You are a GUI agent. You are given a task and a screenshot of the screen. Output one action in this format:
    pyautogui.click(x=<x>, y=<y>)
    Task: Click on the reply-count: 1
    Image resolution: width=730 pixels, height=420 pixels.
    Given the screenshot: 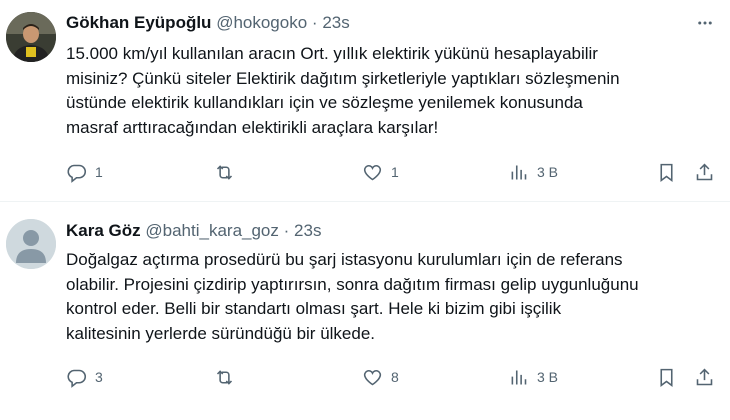 What is the action you would take?
    pyautogui.click(x=99, y=172)
    